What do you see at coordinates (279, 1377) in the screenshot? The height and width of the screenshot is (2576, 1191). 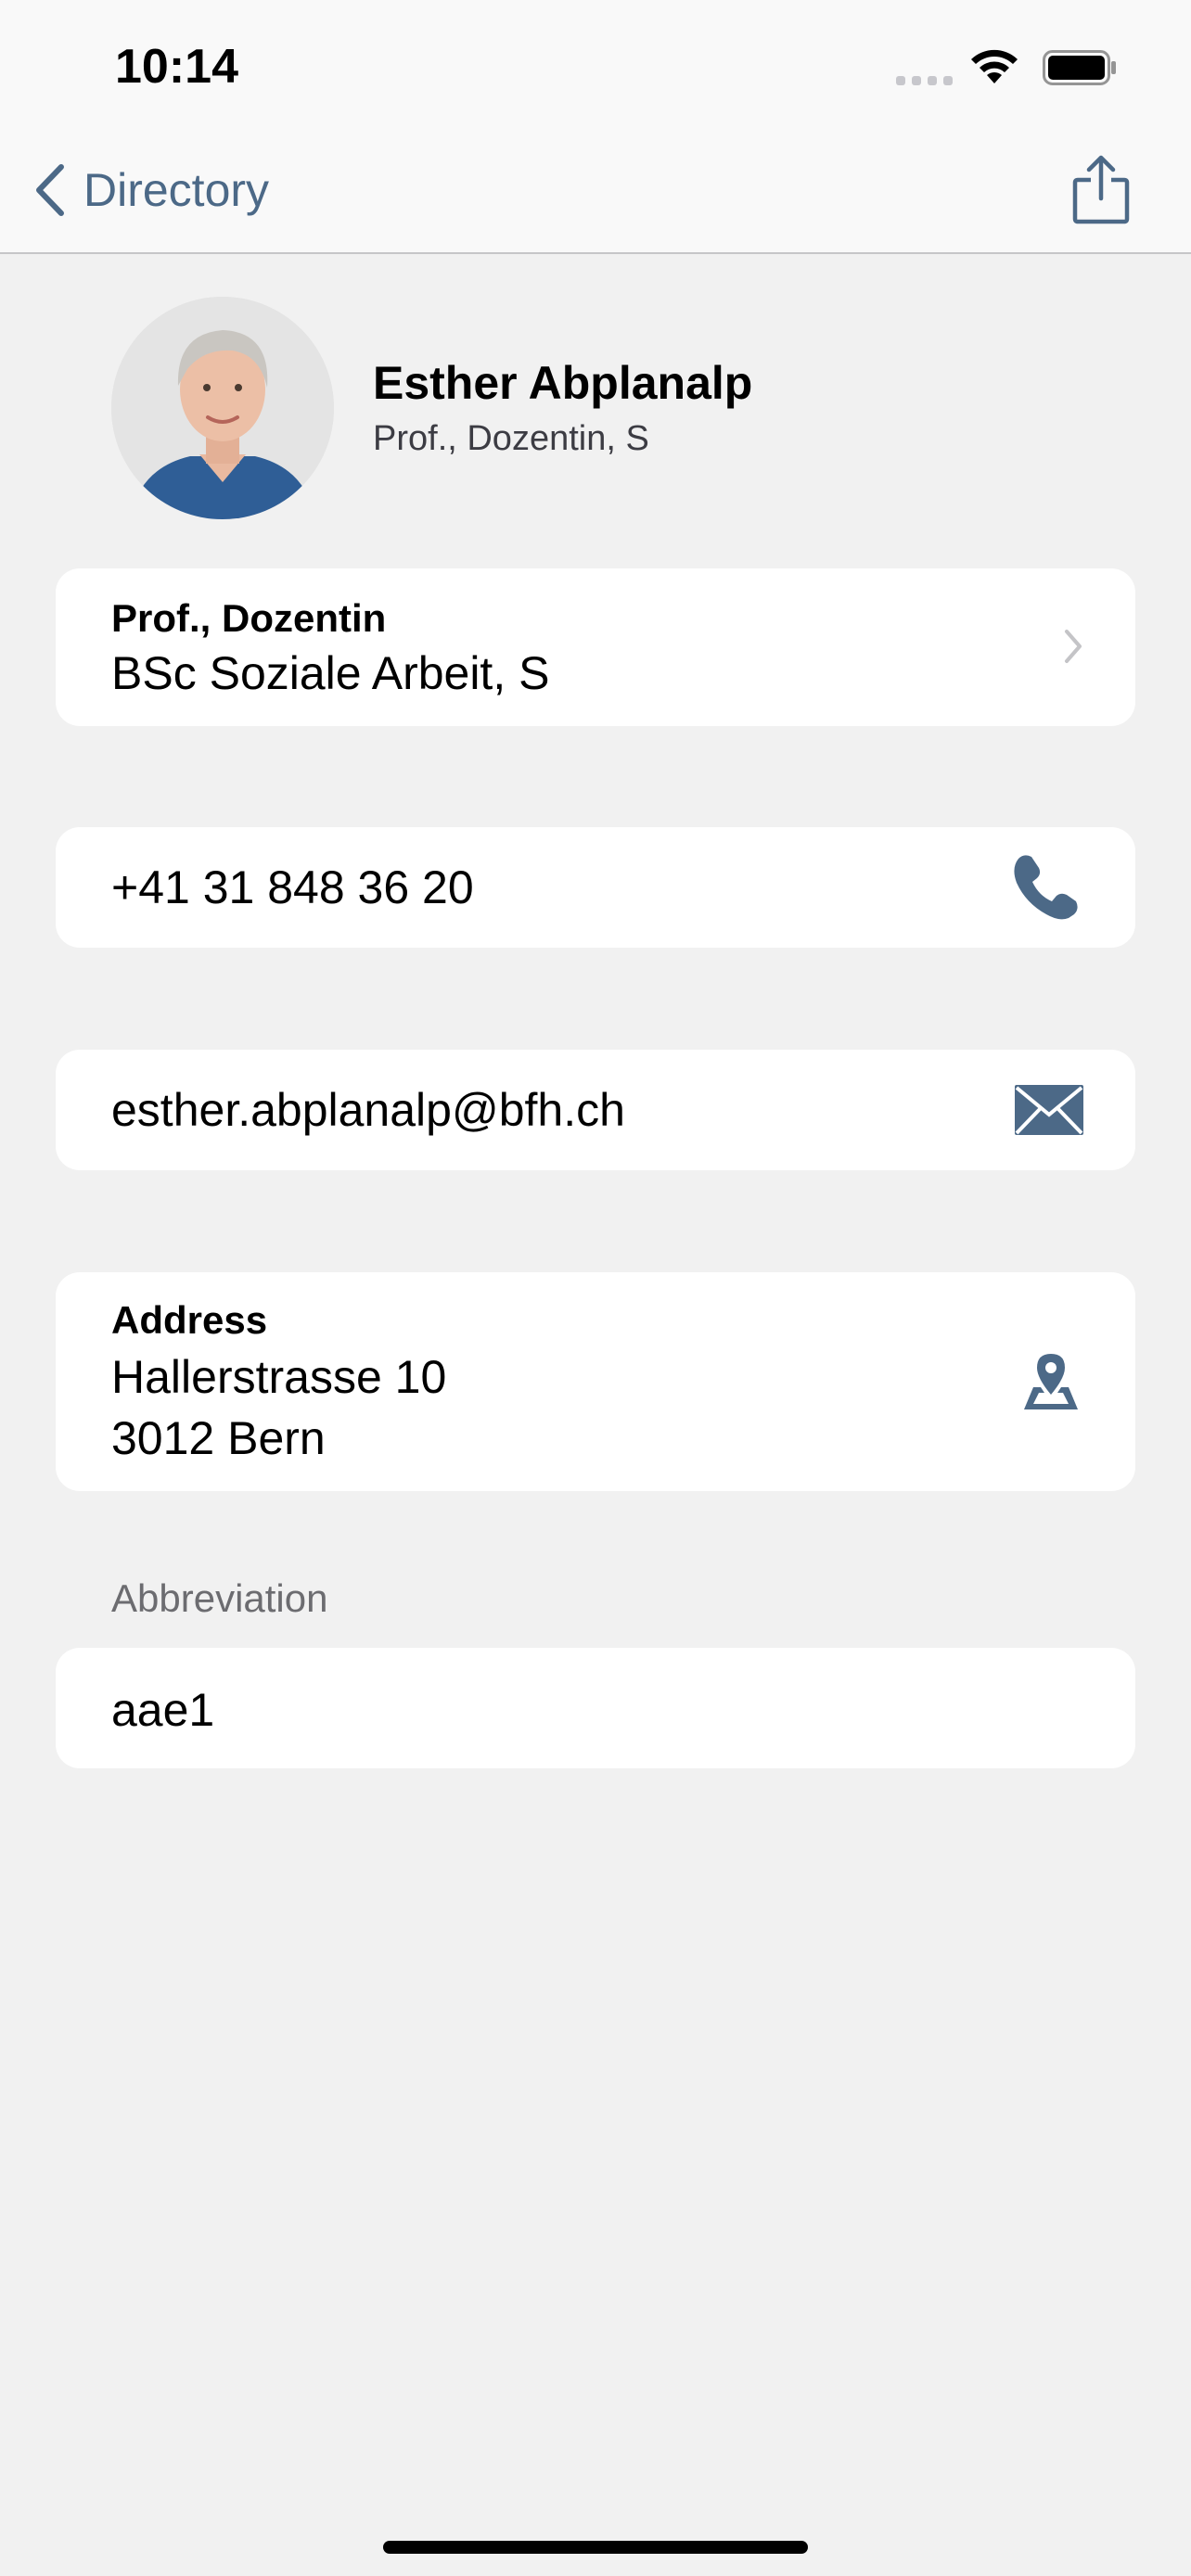 I see `address-street: Hallerstrasse 10` at bounding box center [279, 1377].